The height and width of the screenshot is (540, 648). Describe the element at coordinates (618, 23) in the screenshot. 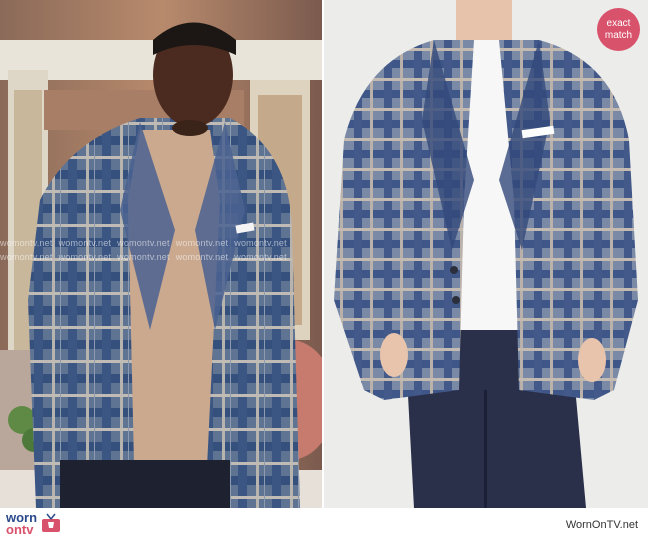

I see `badge-line1: exact` at that location.